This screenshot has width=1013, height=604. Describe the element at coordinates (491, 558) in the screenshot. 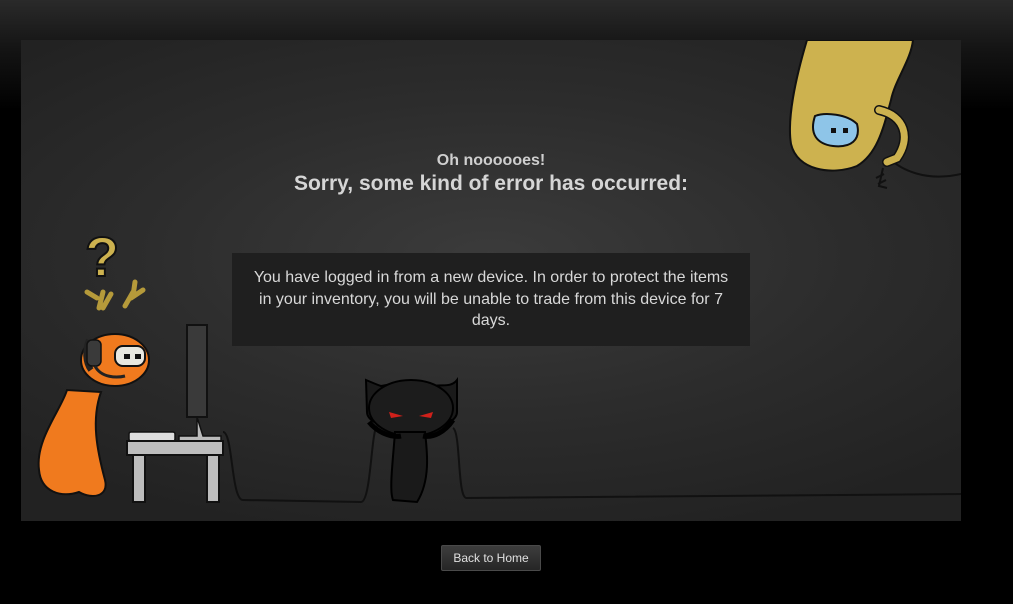

I see `back-to-home-button: Back to Home` at that location.